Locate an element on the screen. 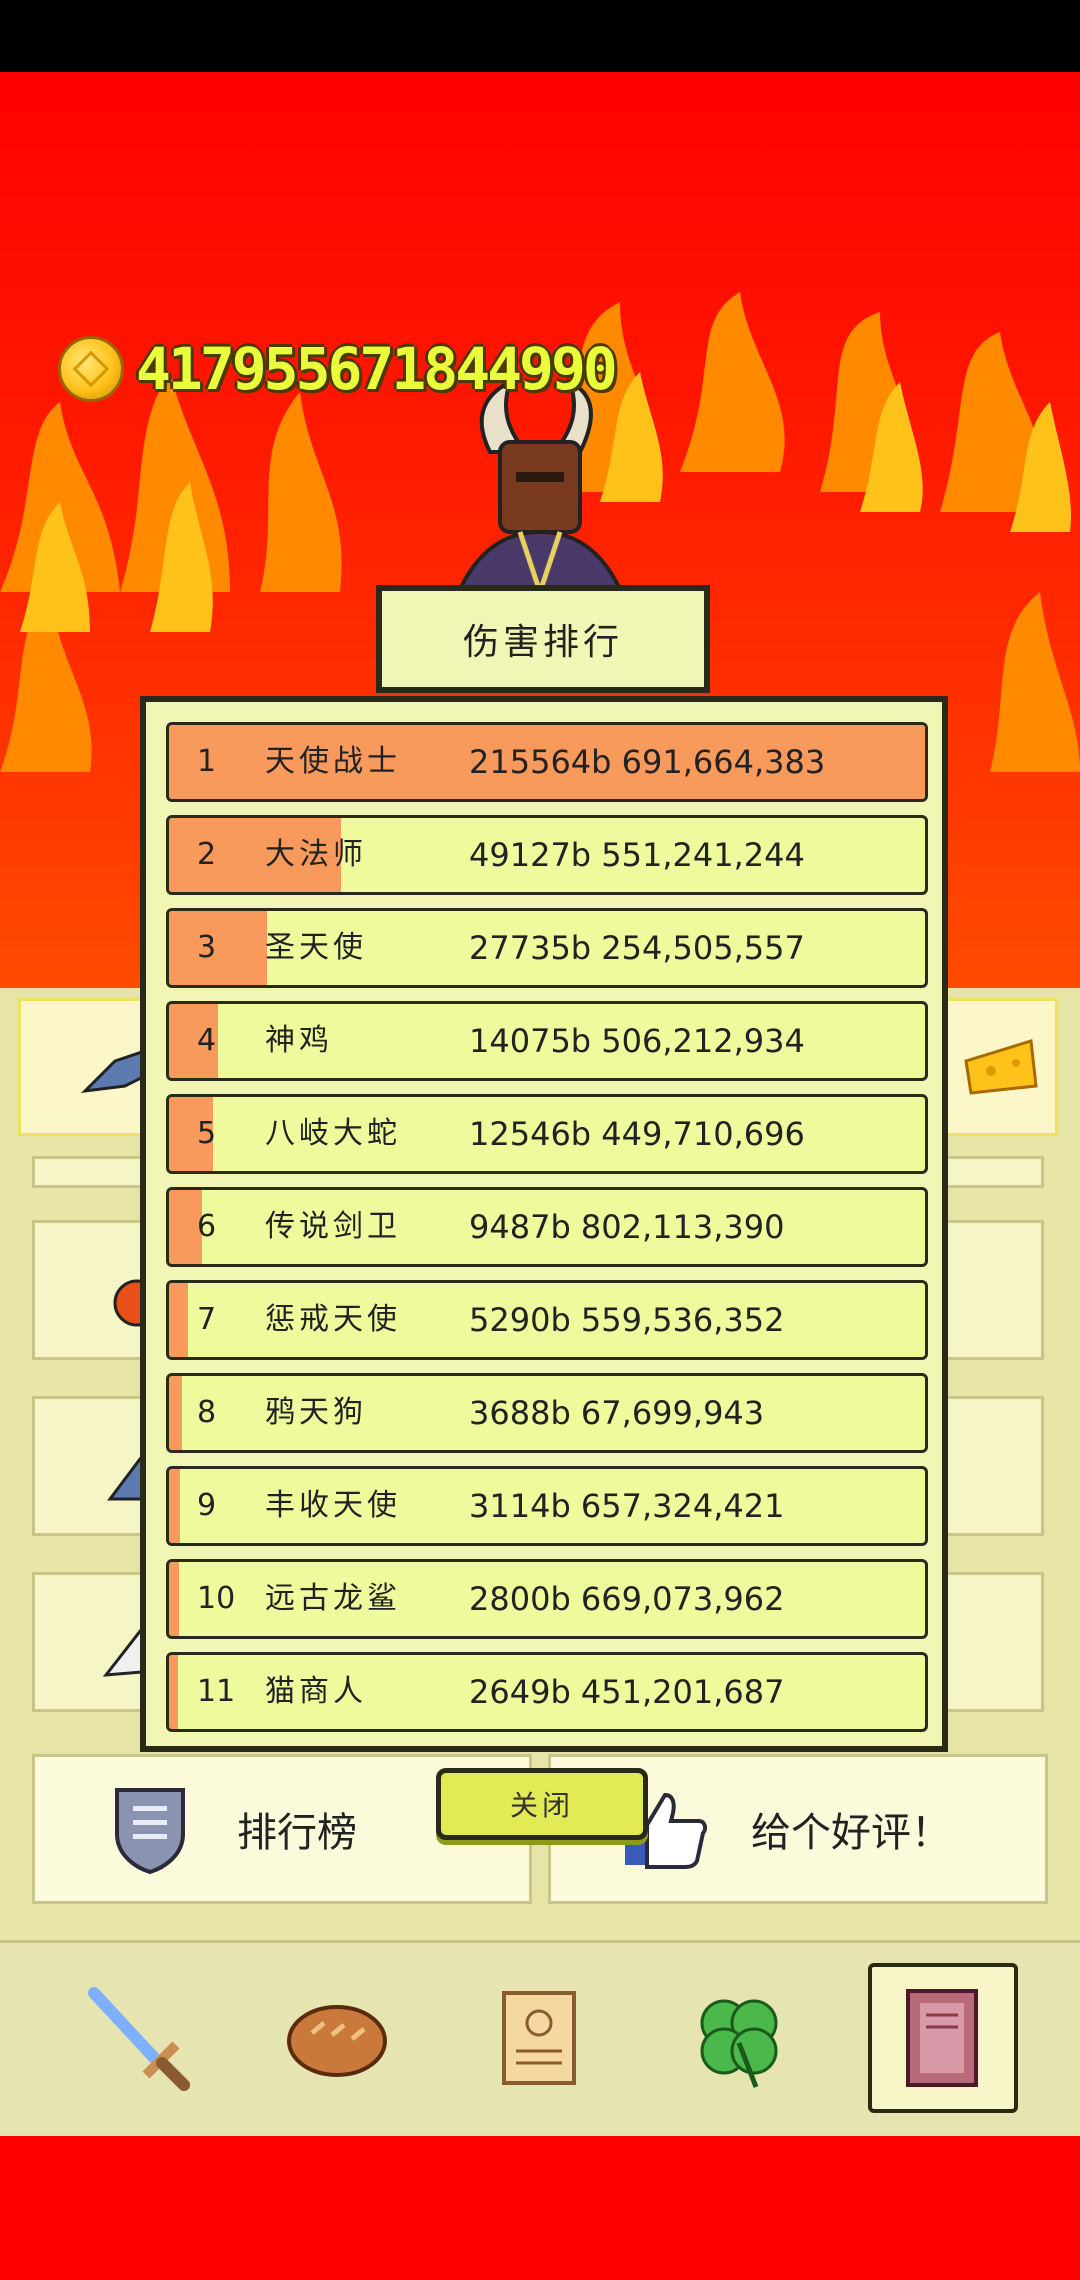 Image resolution: width=1080 pixels, height=2280 pixels. nav-tab-food is located at coordinates (337, 2038).